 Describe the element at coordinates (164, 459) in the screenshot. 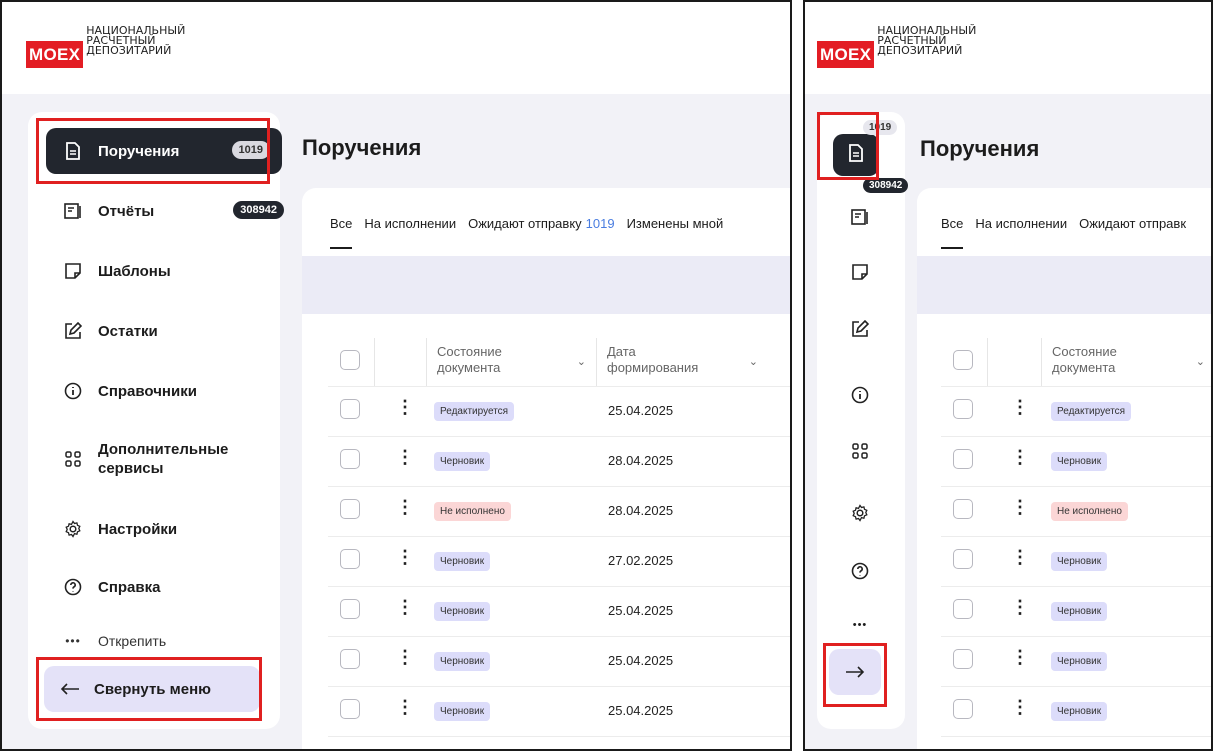

I see `sidebar-item-services: Дополнительные сервисы` at that location.